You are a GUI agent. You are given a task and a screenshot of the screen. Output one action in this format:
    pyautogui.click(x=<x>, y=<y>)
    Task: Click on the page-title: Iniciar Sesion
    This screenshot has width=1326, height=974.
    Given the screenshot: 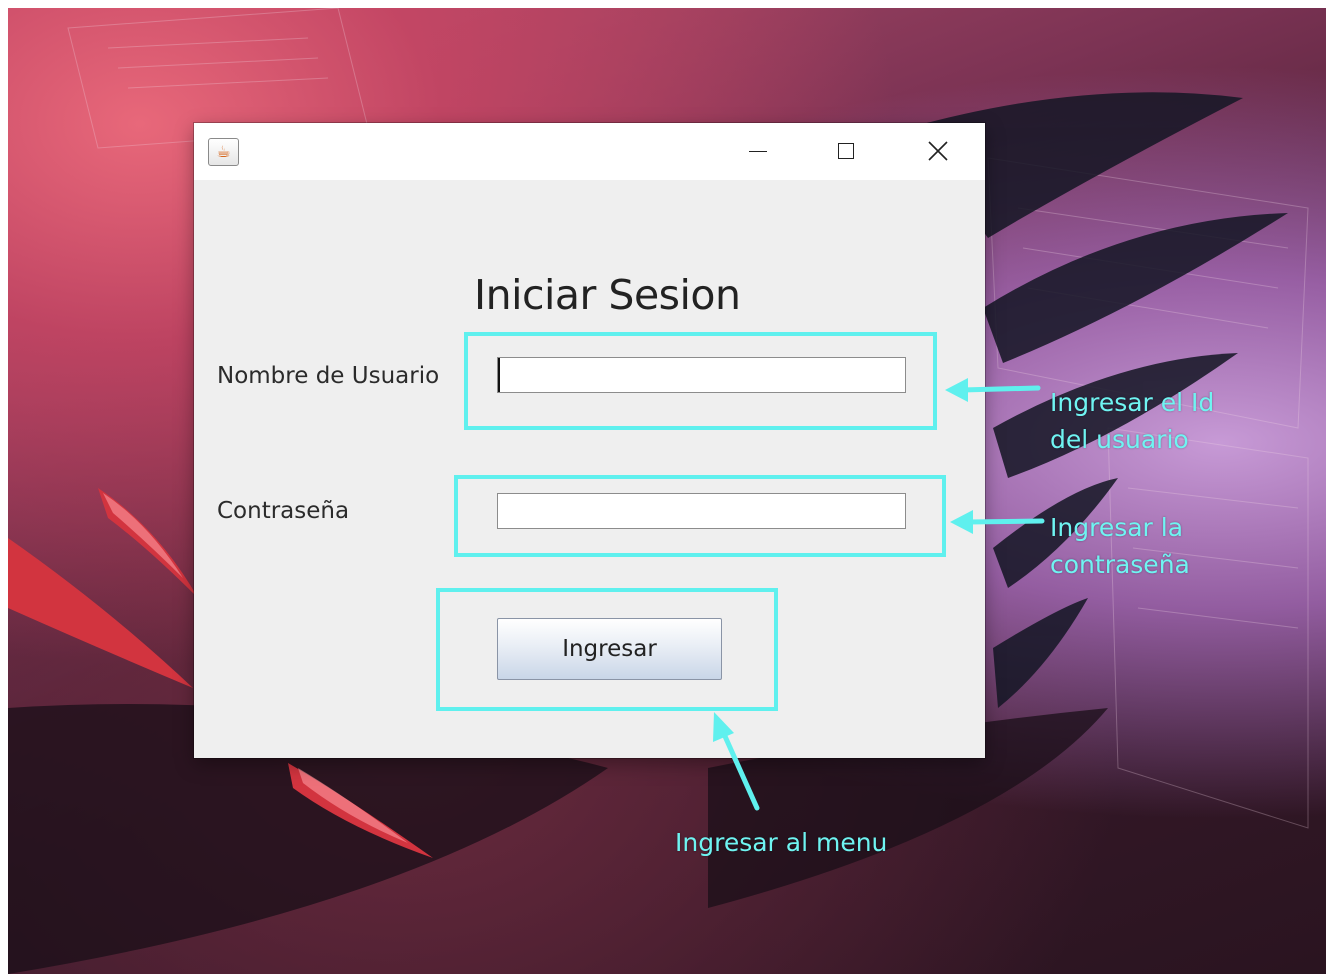 What is the action you would take?
    pyautogui.click(x=607, y=295)
    